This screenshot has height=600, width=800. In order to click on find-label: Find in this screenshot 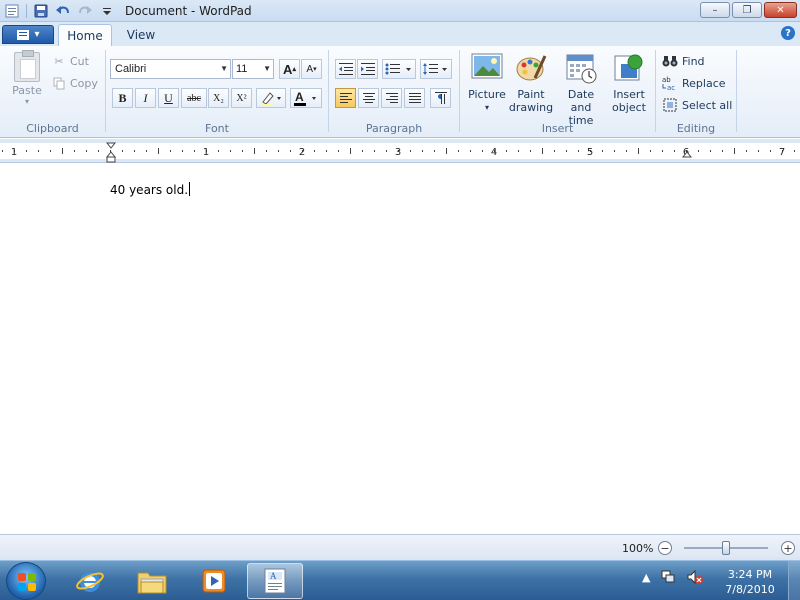, I will do `click(693, 61)`.